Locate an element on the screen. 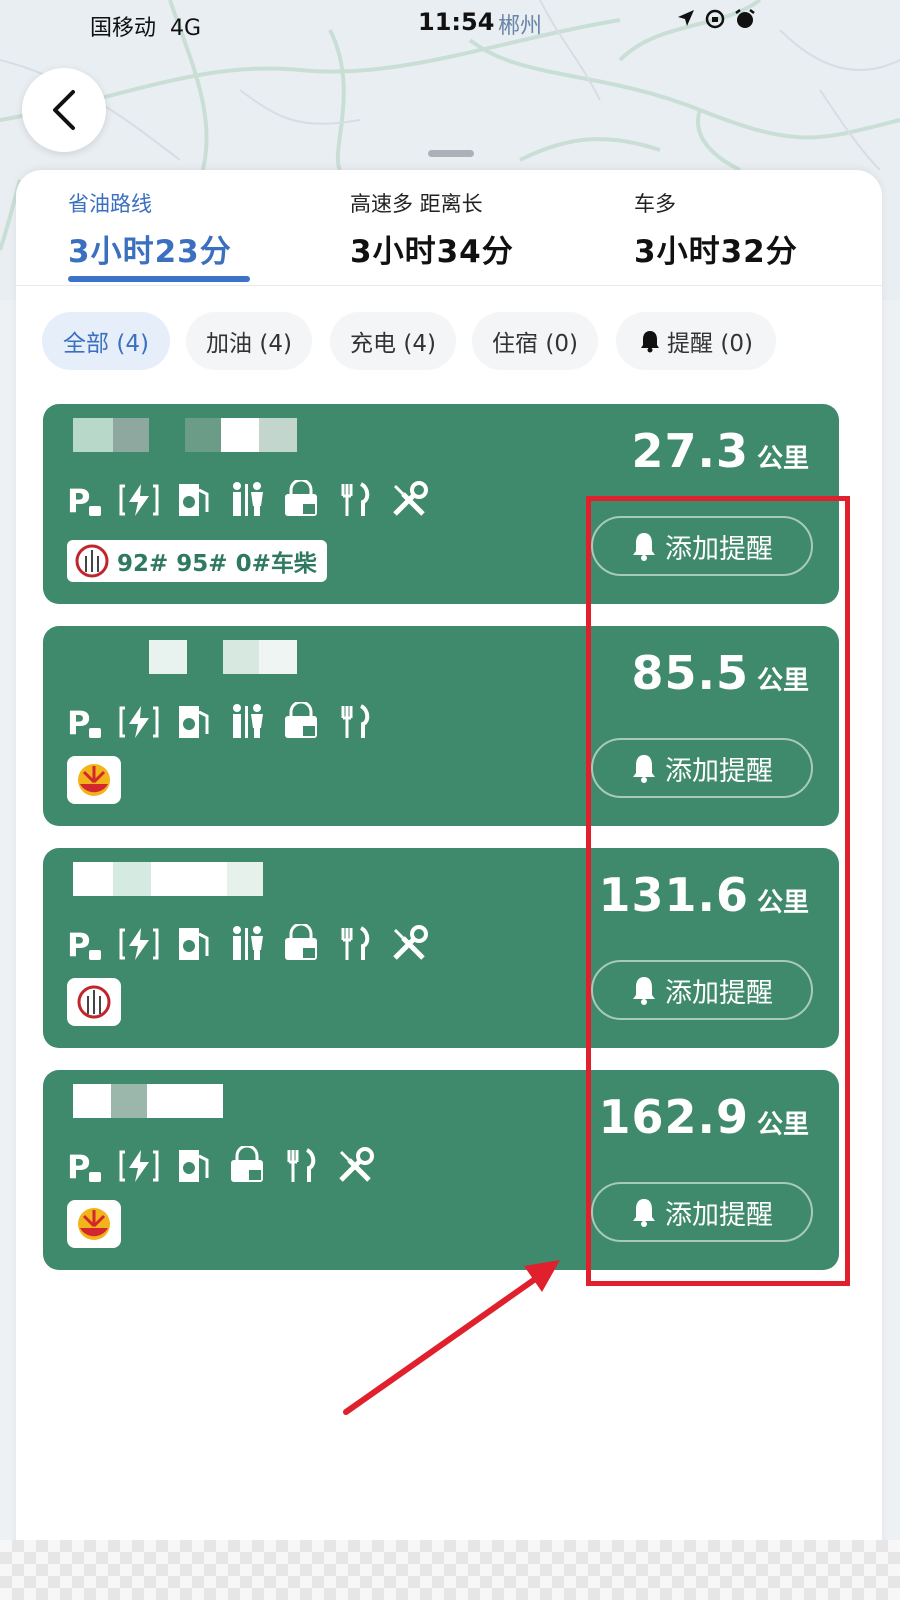  clock: 11:54 is located at coordinates (456, 22).